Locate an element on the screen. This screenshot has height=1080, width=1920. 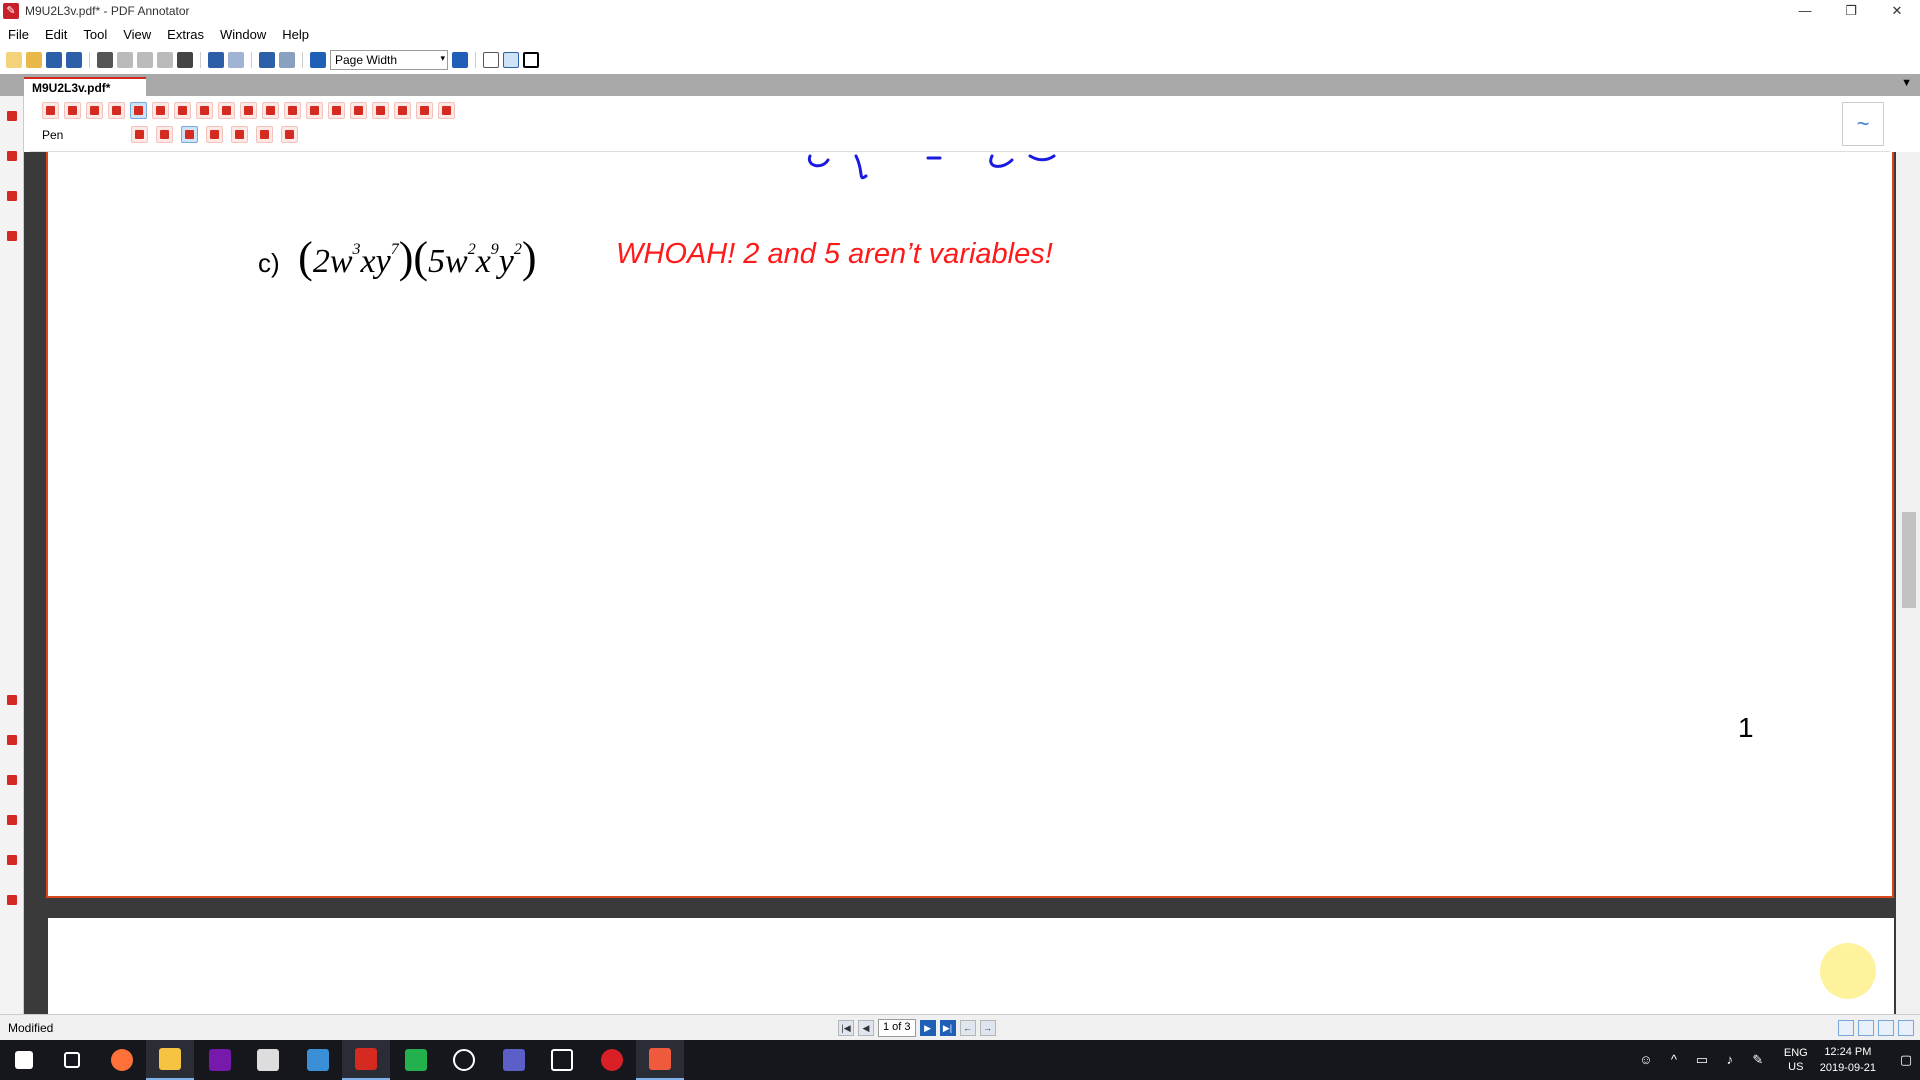
first-page-icon: |◀ is located at coordinates (846, 1028).